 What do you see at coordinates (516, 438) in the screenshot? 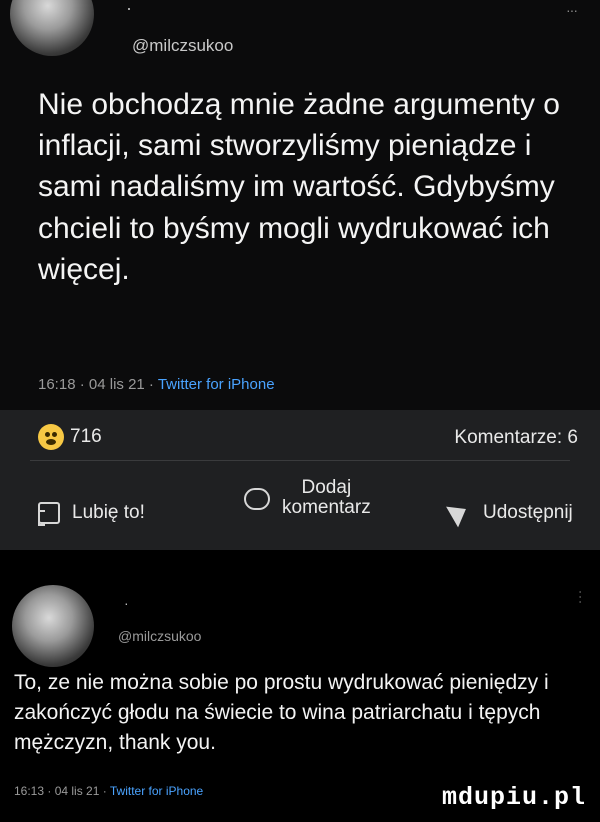
I see `comments-count: Komentarze: 6` at bounding box center [516, 438].